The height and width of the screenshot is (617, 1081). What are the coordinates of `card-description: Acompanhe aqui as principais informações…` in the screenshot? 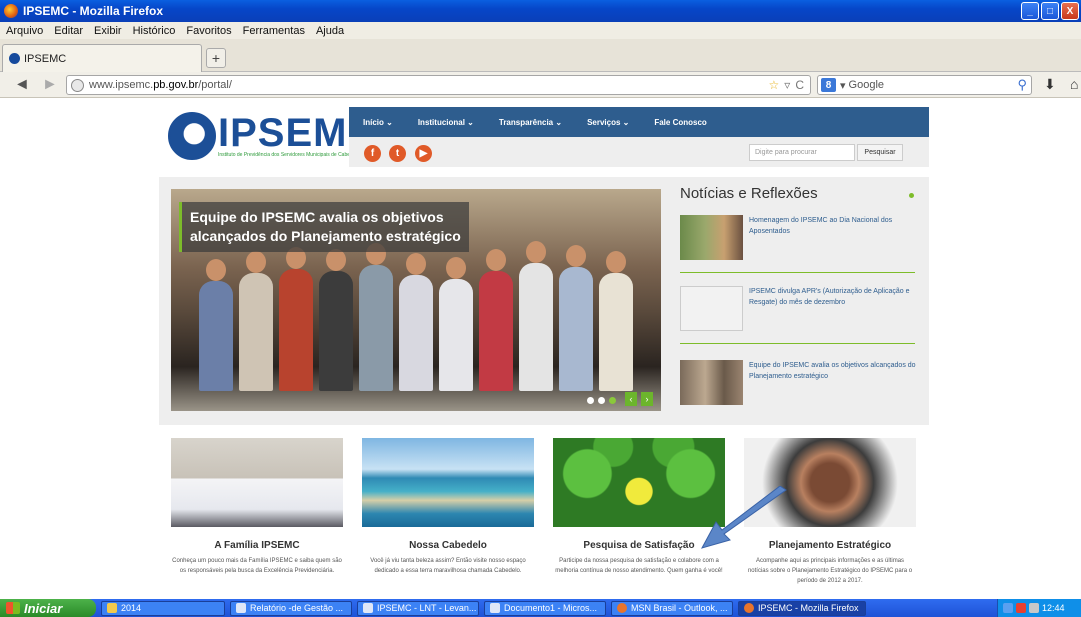 It's located at (830, 571).